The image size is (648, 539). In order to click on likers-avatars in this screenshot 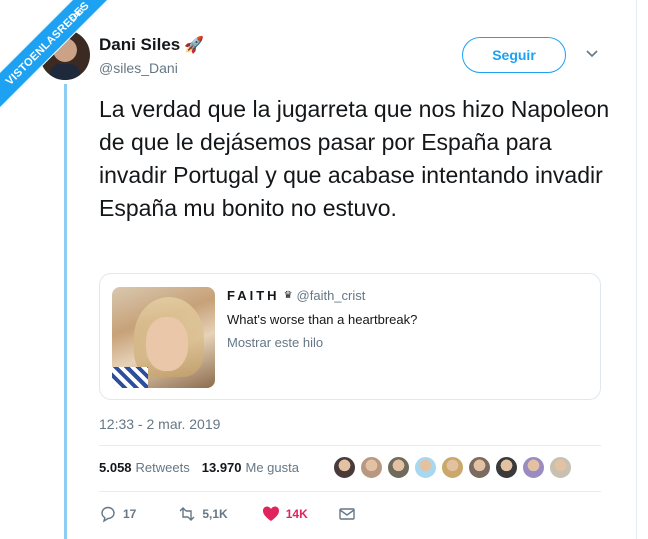, I will do `click(452, 467)`.